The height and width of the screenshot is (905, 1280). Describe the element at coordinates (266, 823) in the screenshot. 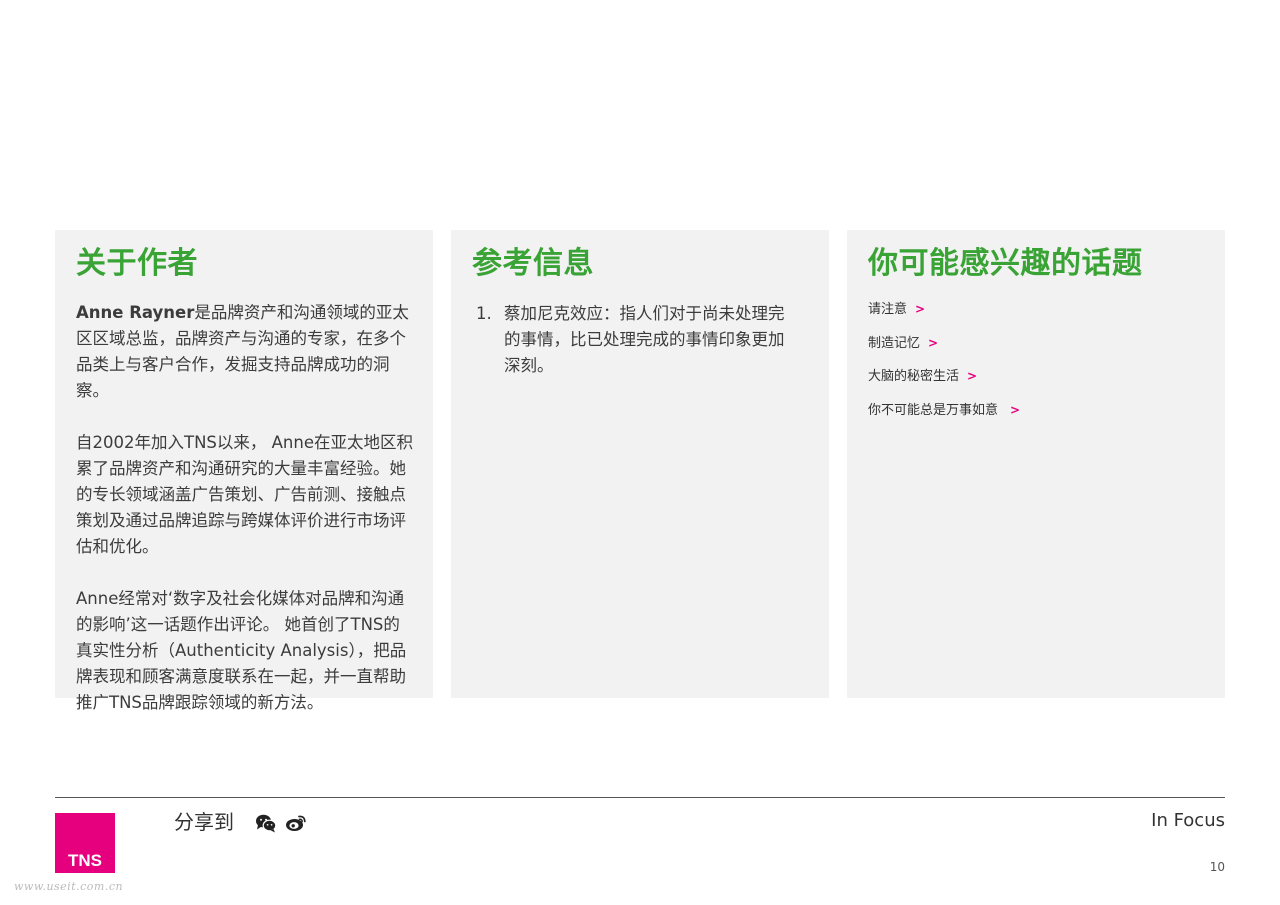

I see `wechat-icon` at that location.